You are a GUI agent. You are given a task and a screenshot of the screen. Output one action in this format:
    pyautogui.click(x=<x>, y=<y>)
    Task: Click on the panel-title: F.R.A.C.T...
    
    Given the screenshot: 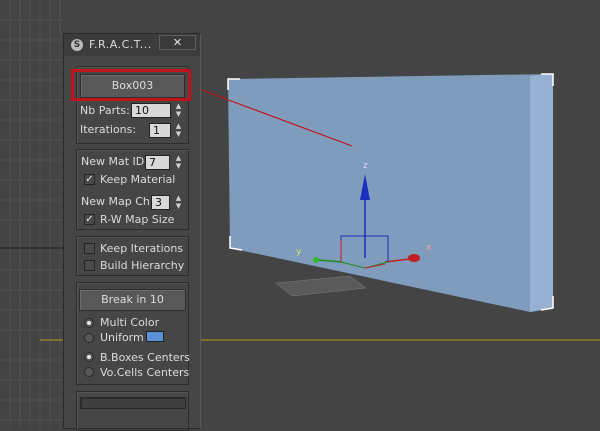 What is the action you would take?
    pyautogui.click(x=120, y=44)
    